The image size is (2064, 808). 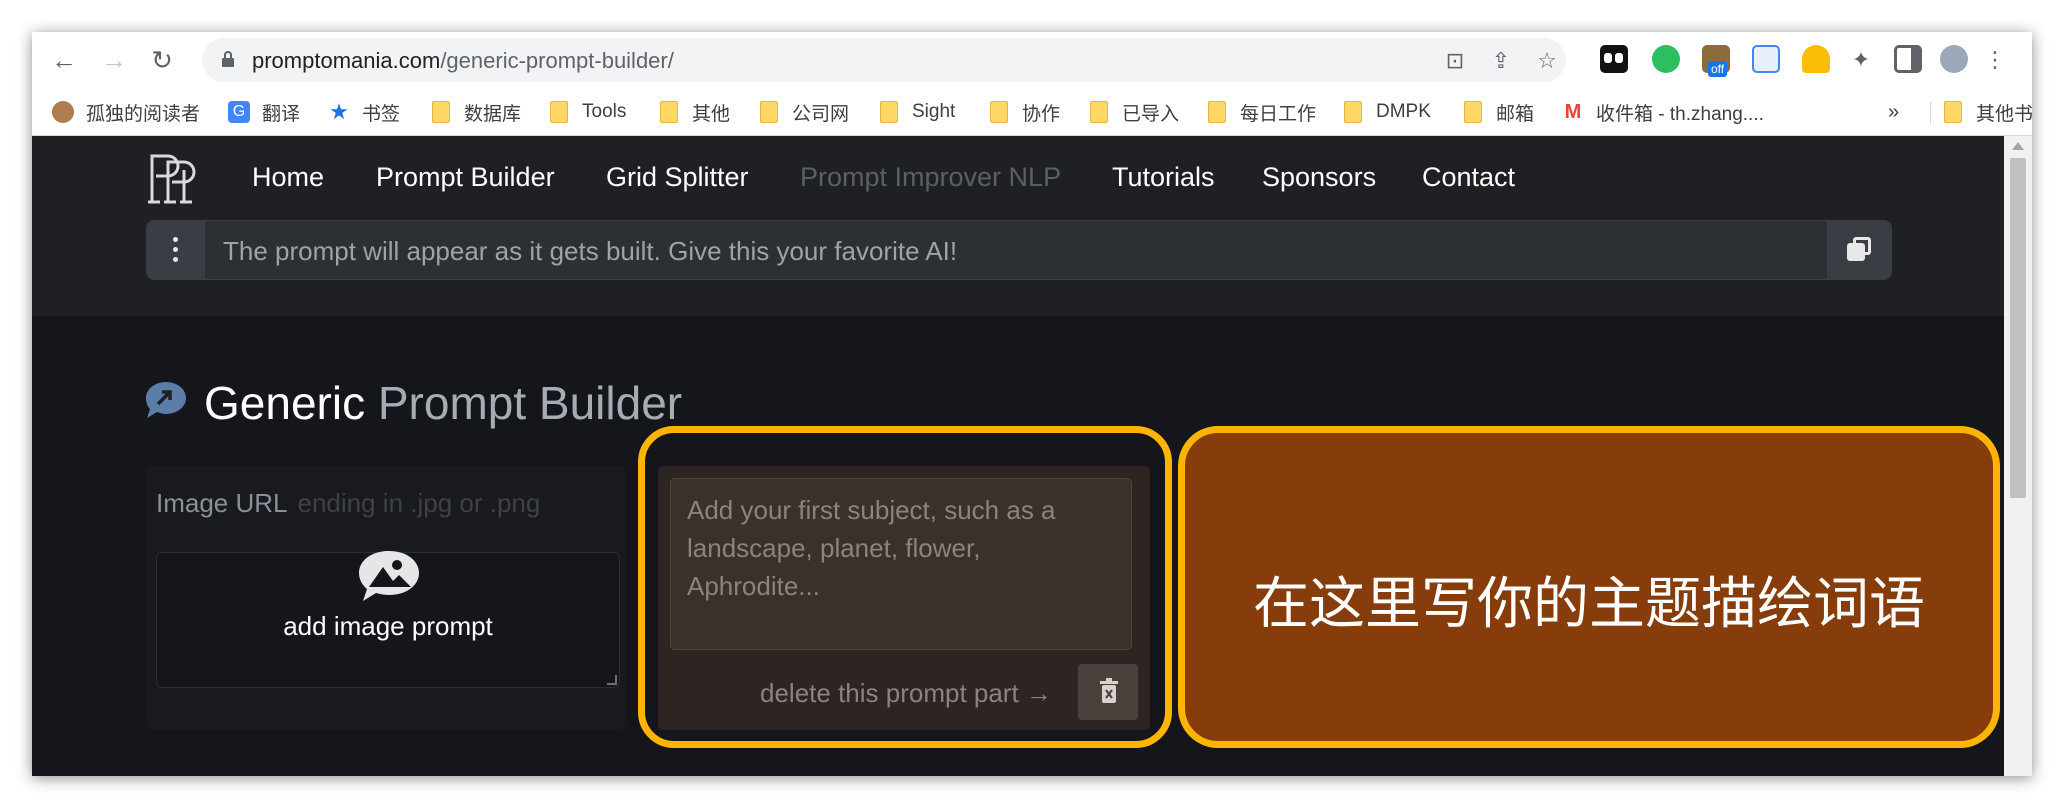 What do you see at coordinates (443, 403) in the screenshot?
I see `page-title: Generic Prompt Builder` at bounding box center [443, 403].